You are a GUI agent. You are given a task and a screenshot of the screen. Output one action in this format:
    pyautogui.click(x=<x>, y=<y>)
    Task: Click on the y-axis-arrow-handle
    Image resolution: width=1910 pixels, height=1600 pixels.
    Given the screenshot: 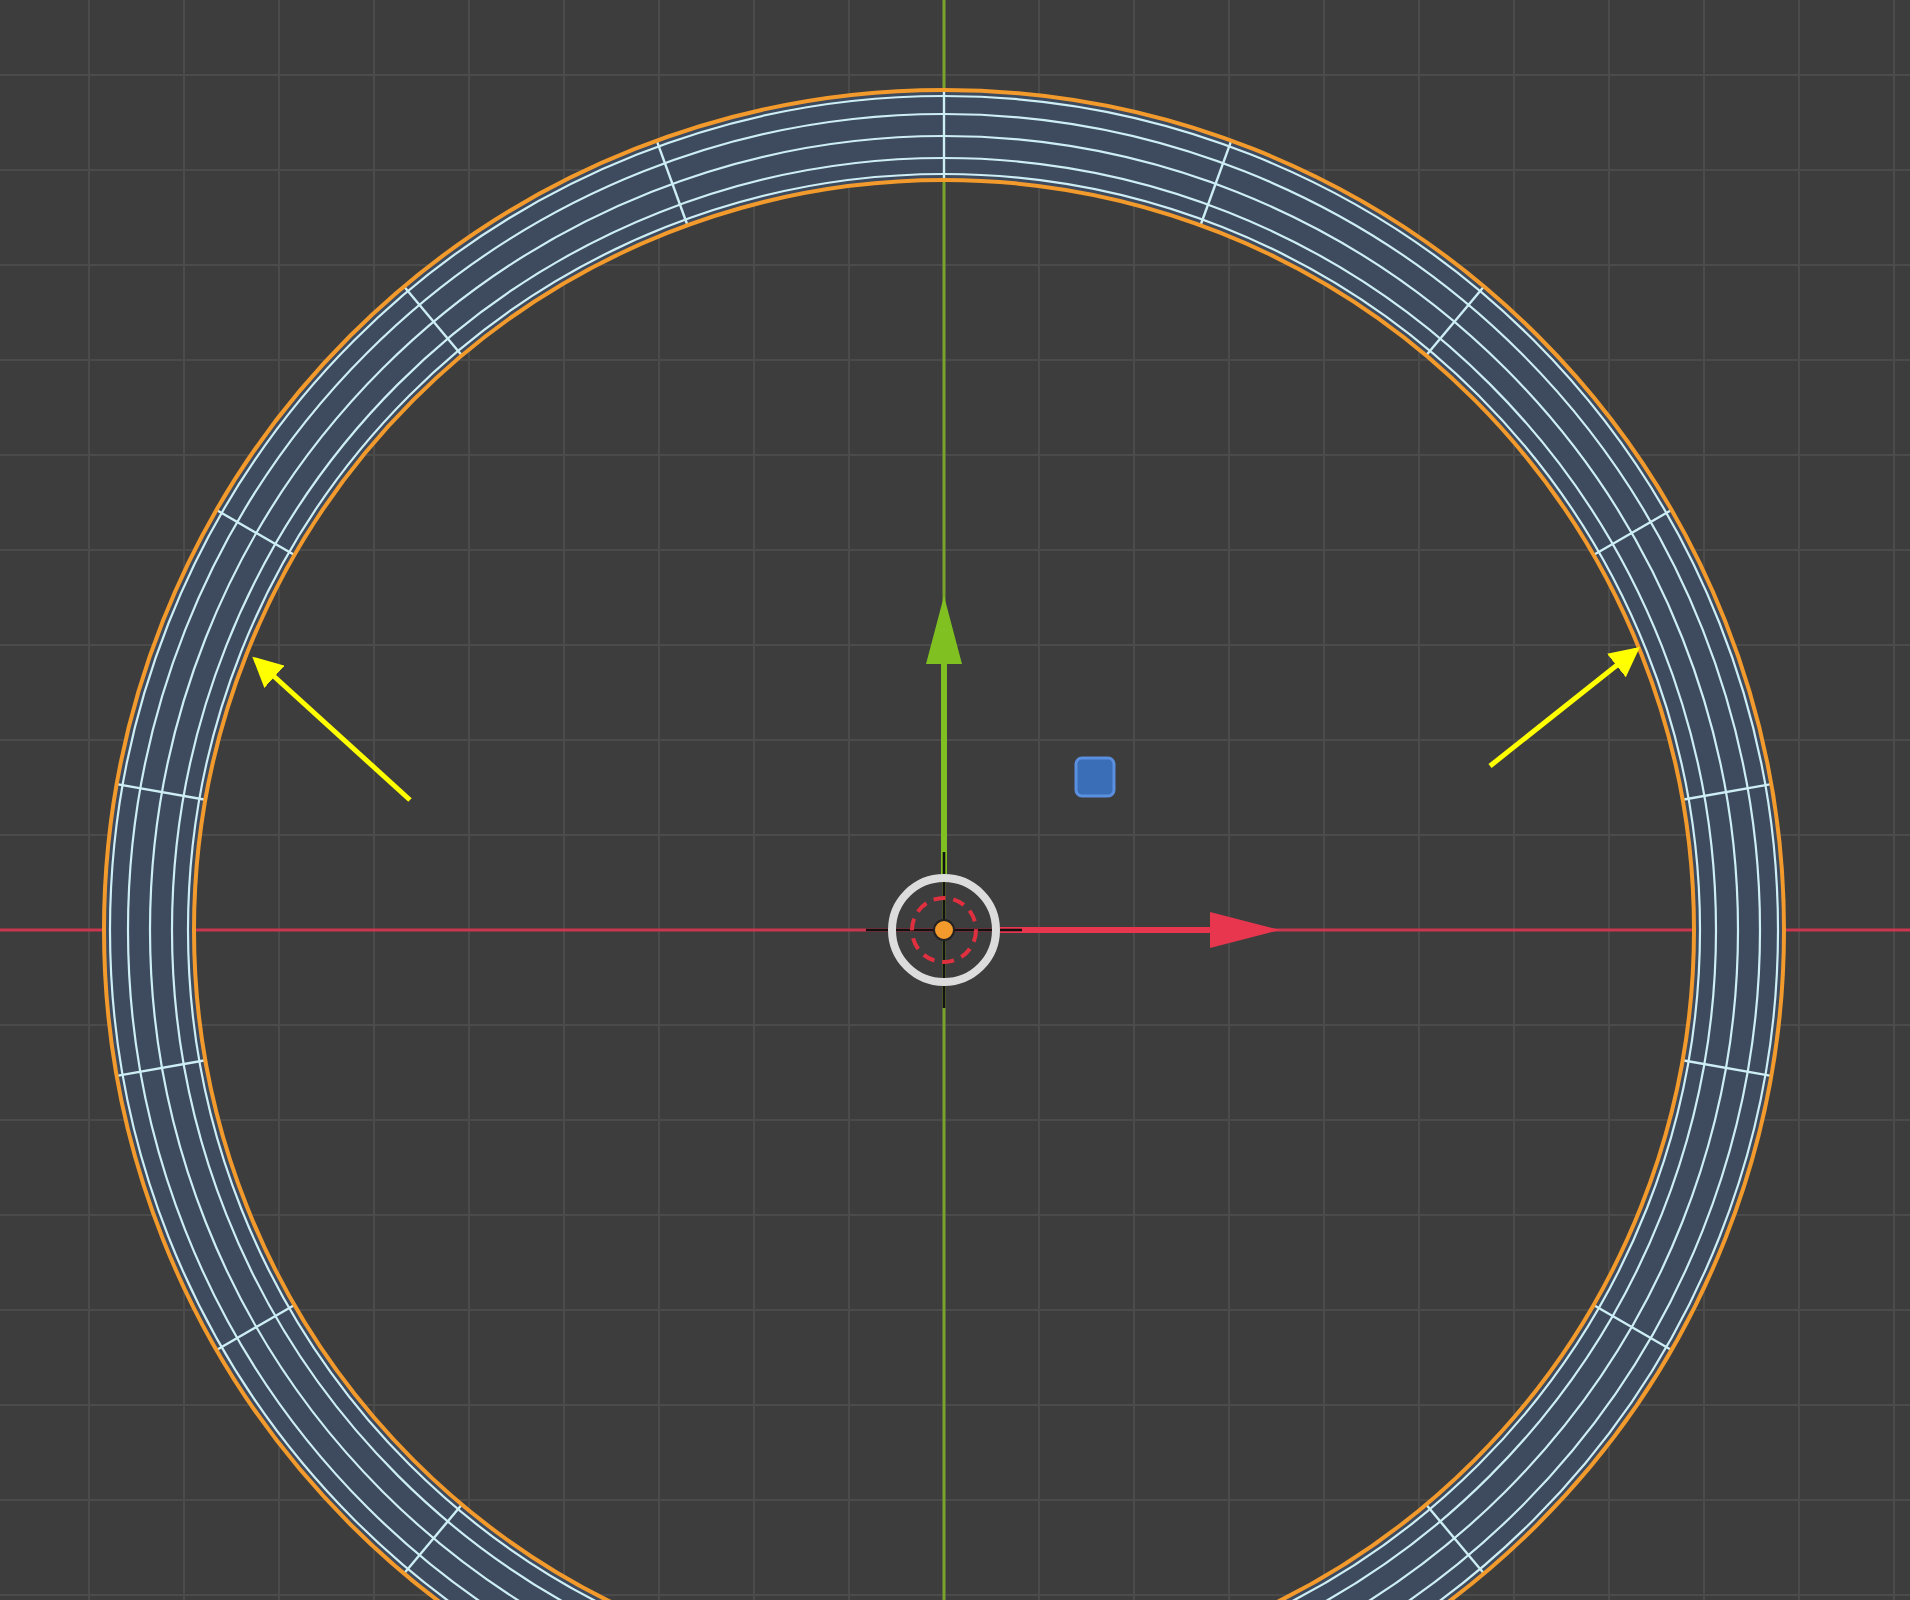 What is the action you would take?
    pyautogui.click(x=944, y=738)
    